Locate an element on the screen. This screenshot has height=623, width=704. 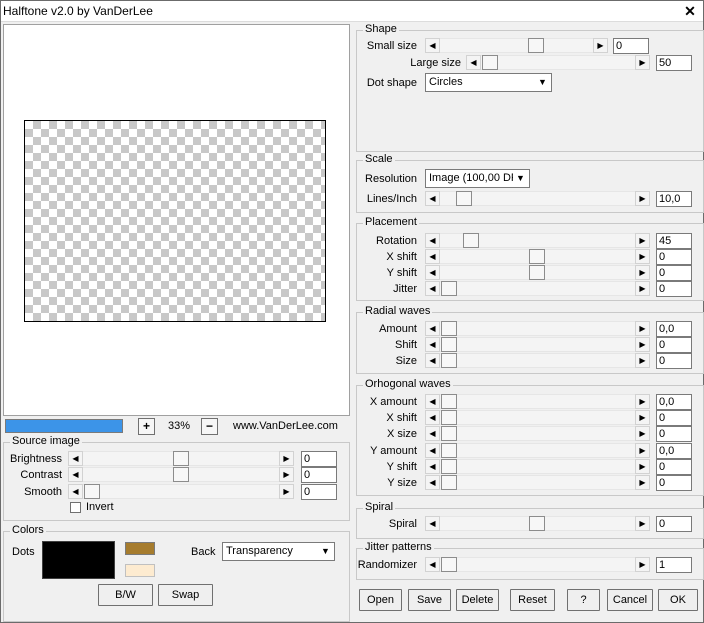
brightness-thumb is located at coordinates (181, 458).